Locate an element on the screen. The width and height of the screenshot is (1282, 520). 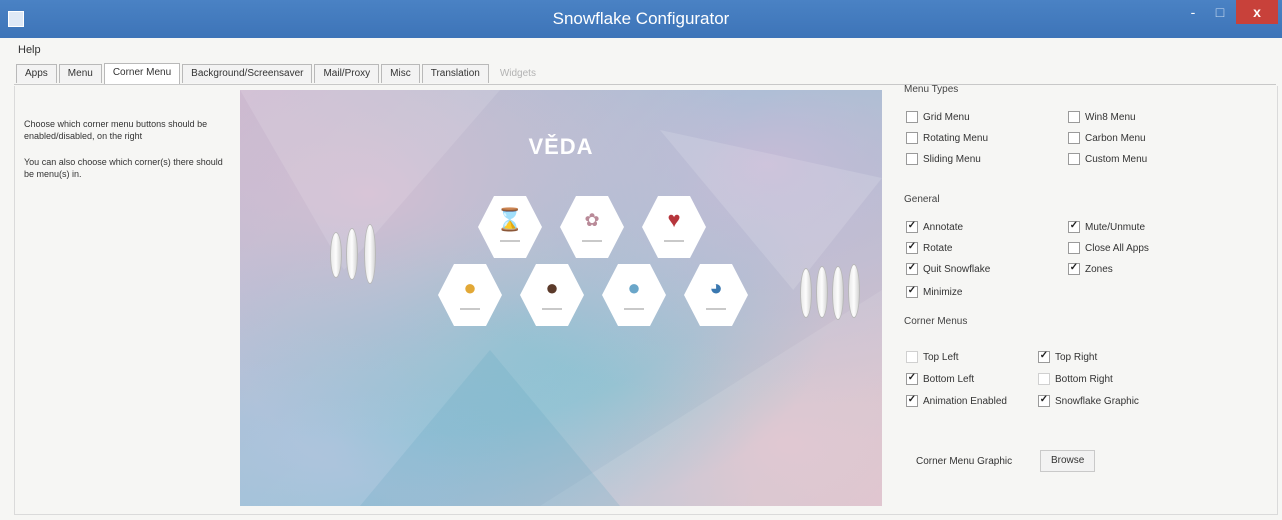
checkbox-label: Grid Menu is located at coordinates (946, 117).